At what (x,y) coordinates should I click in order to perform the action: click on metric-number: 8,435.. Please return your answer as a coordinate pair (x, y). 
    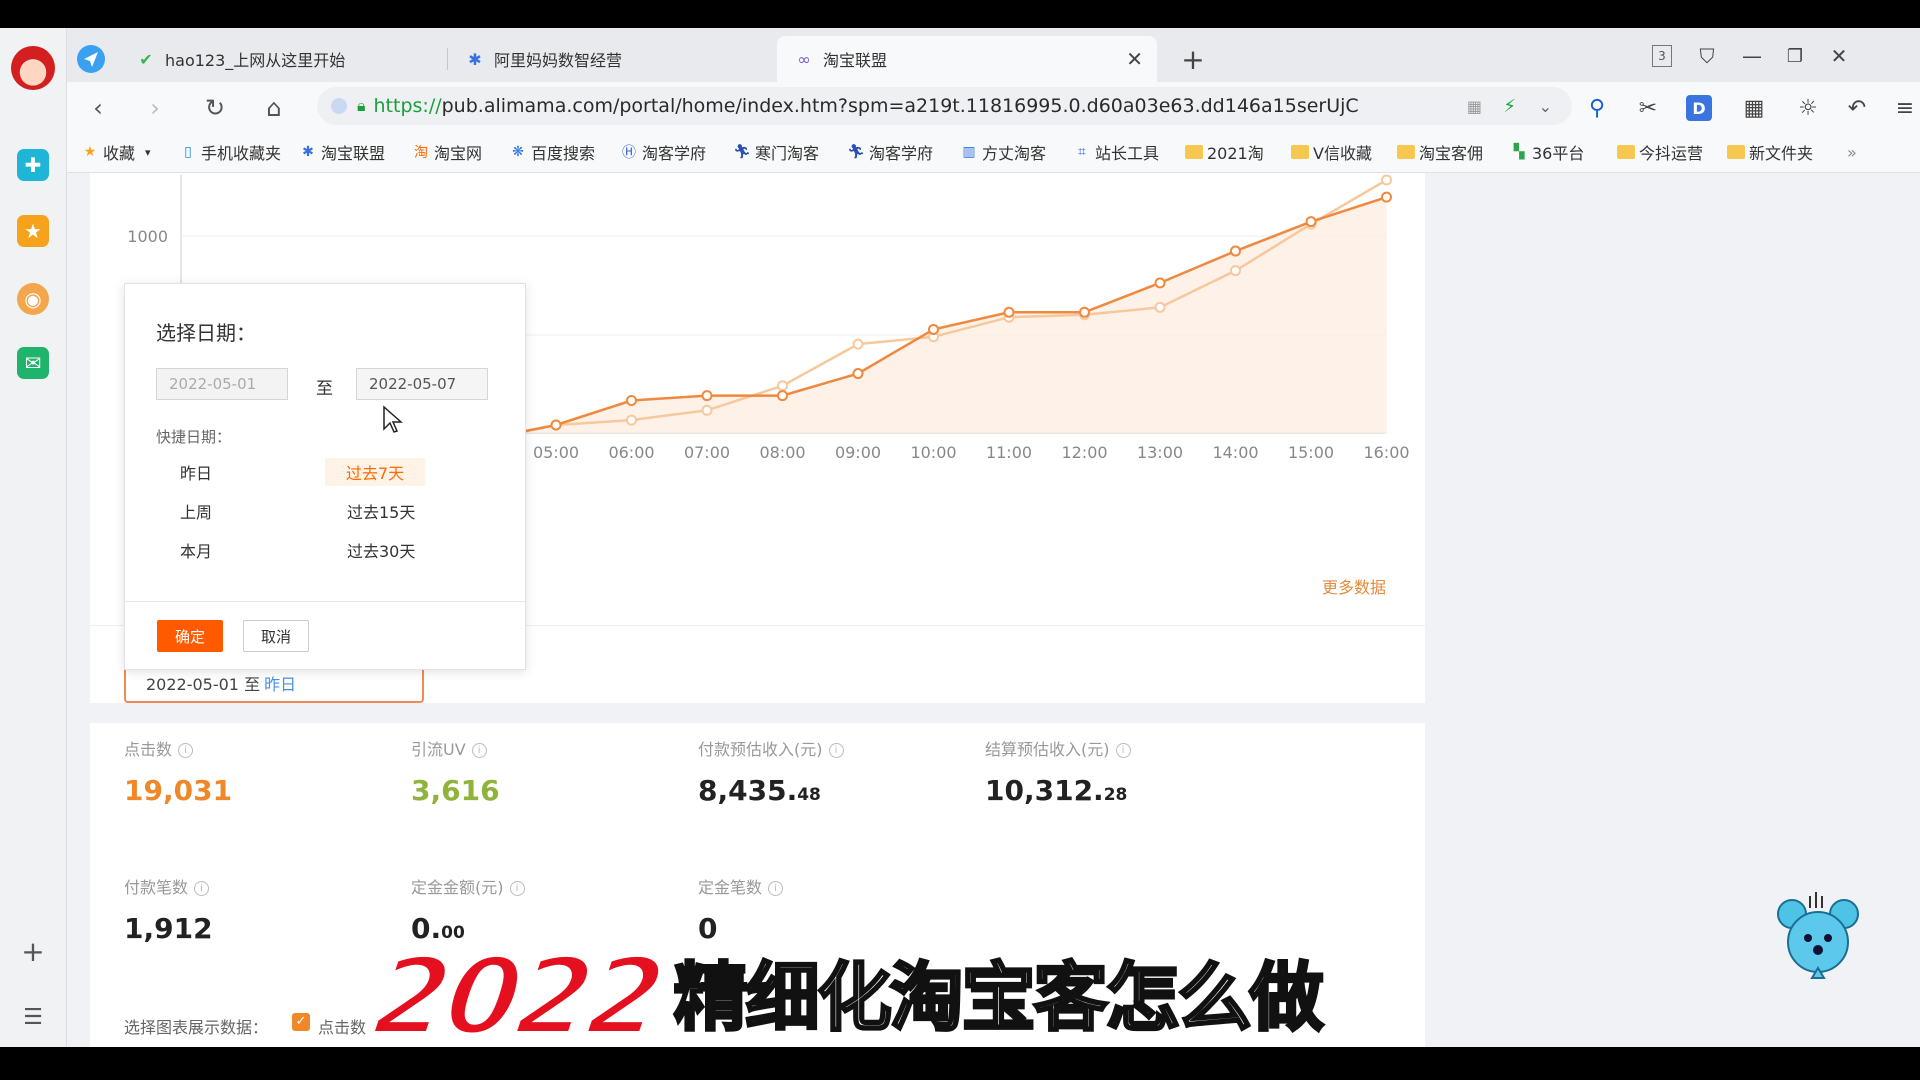
    Looking at the image, I should click on (748, 790).